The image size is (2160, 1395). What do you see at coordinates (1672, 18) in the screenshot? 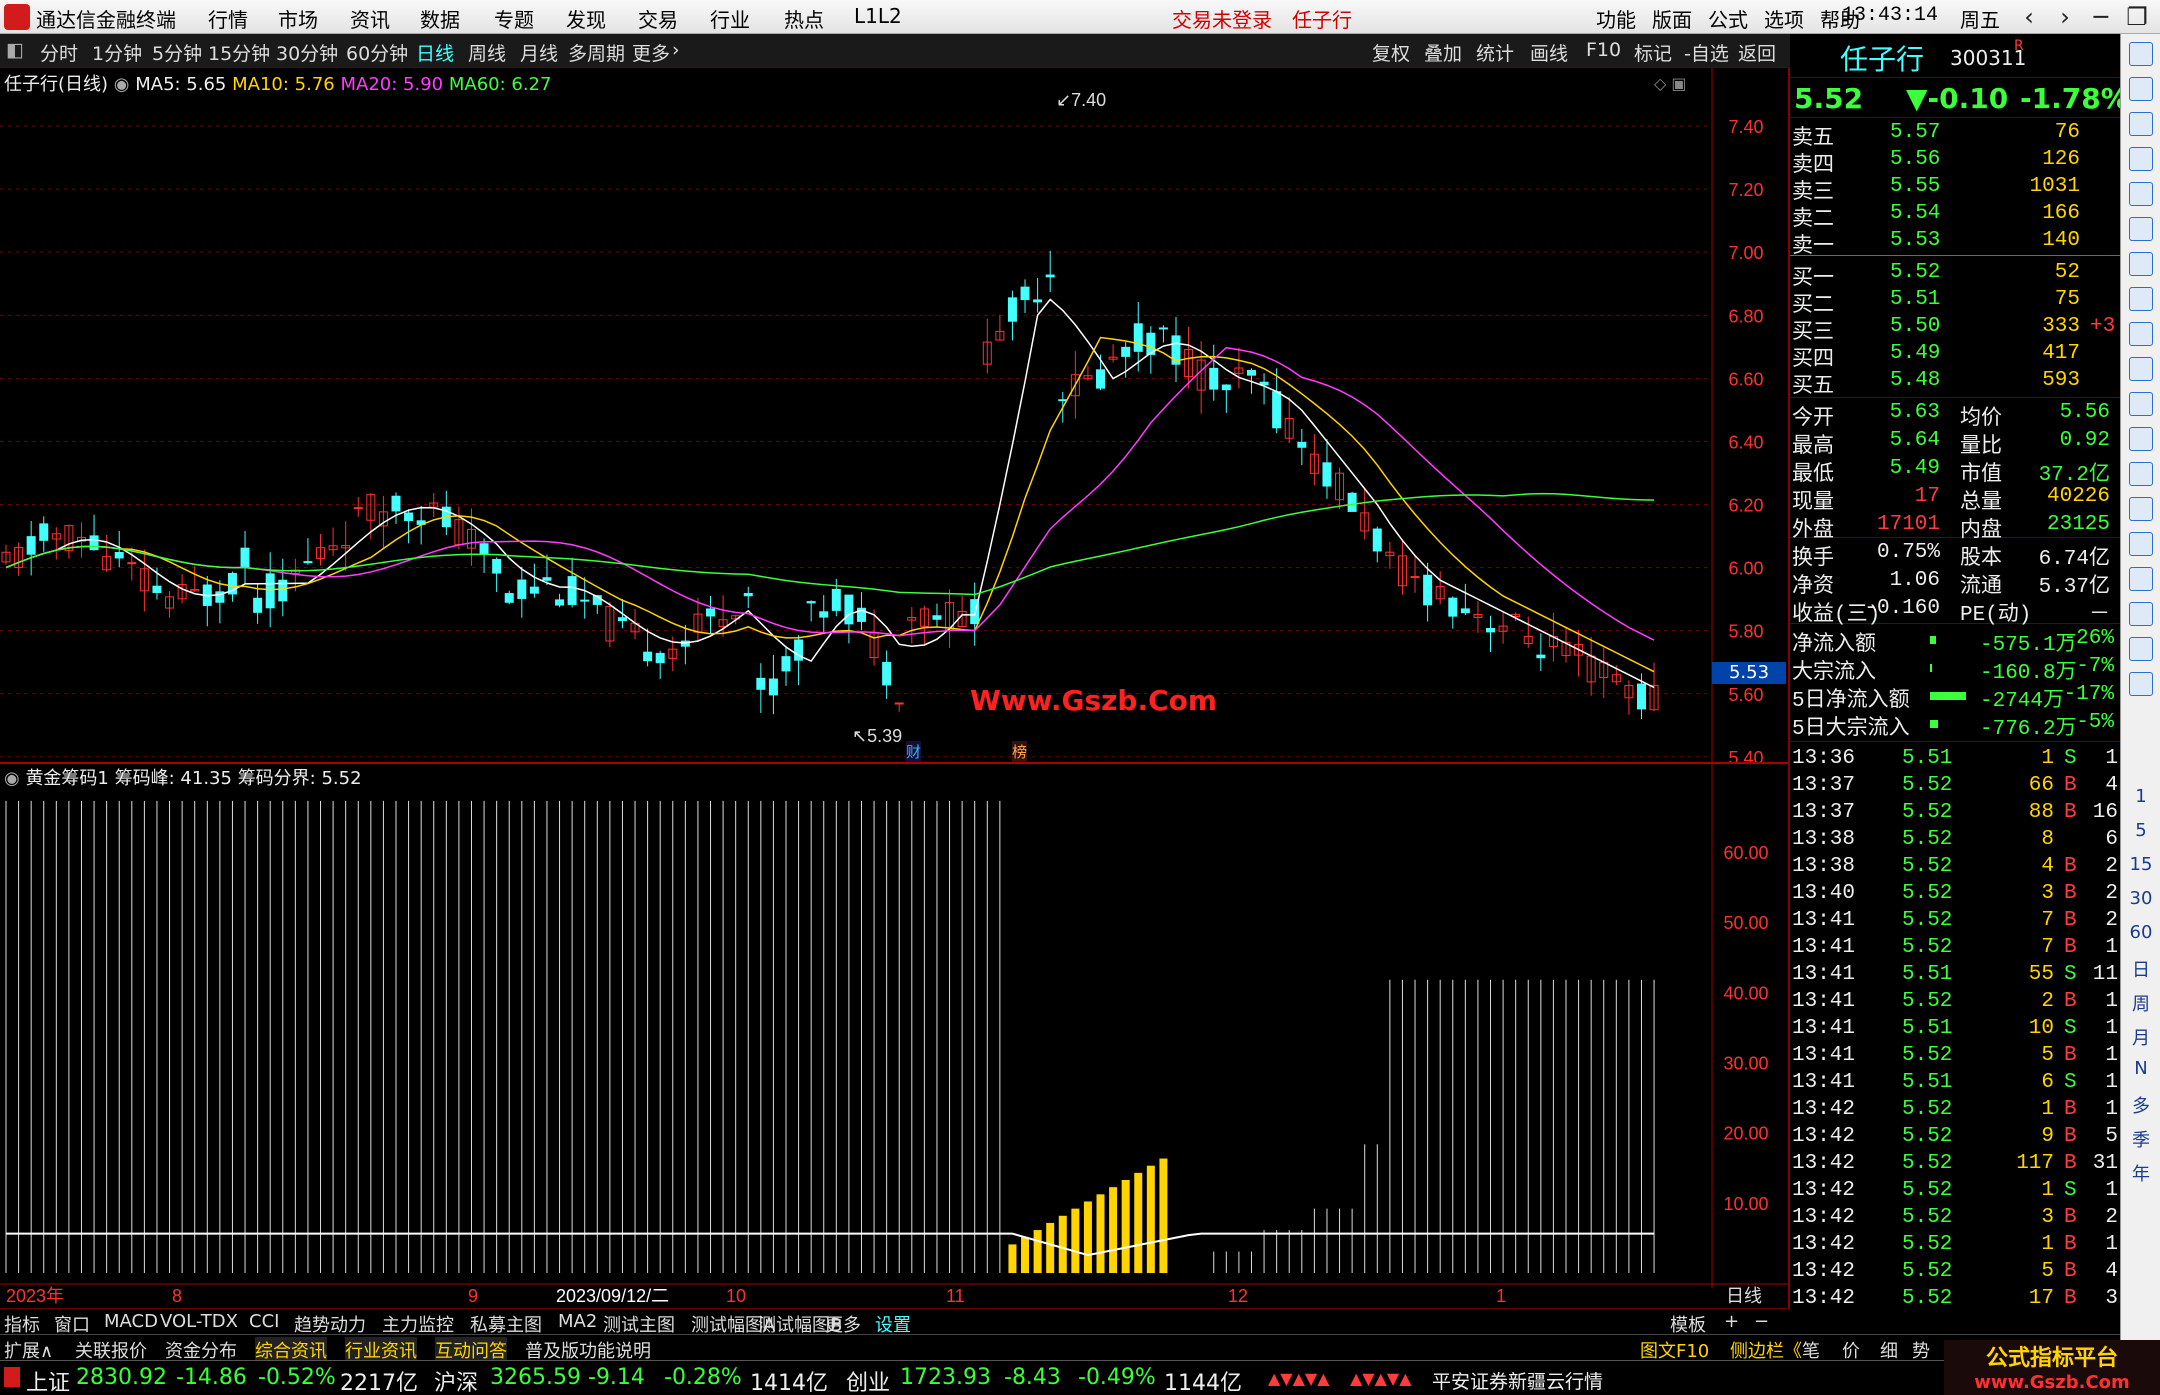
I see `right-menu-2: 版面` at bounding box center [1672, 18].